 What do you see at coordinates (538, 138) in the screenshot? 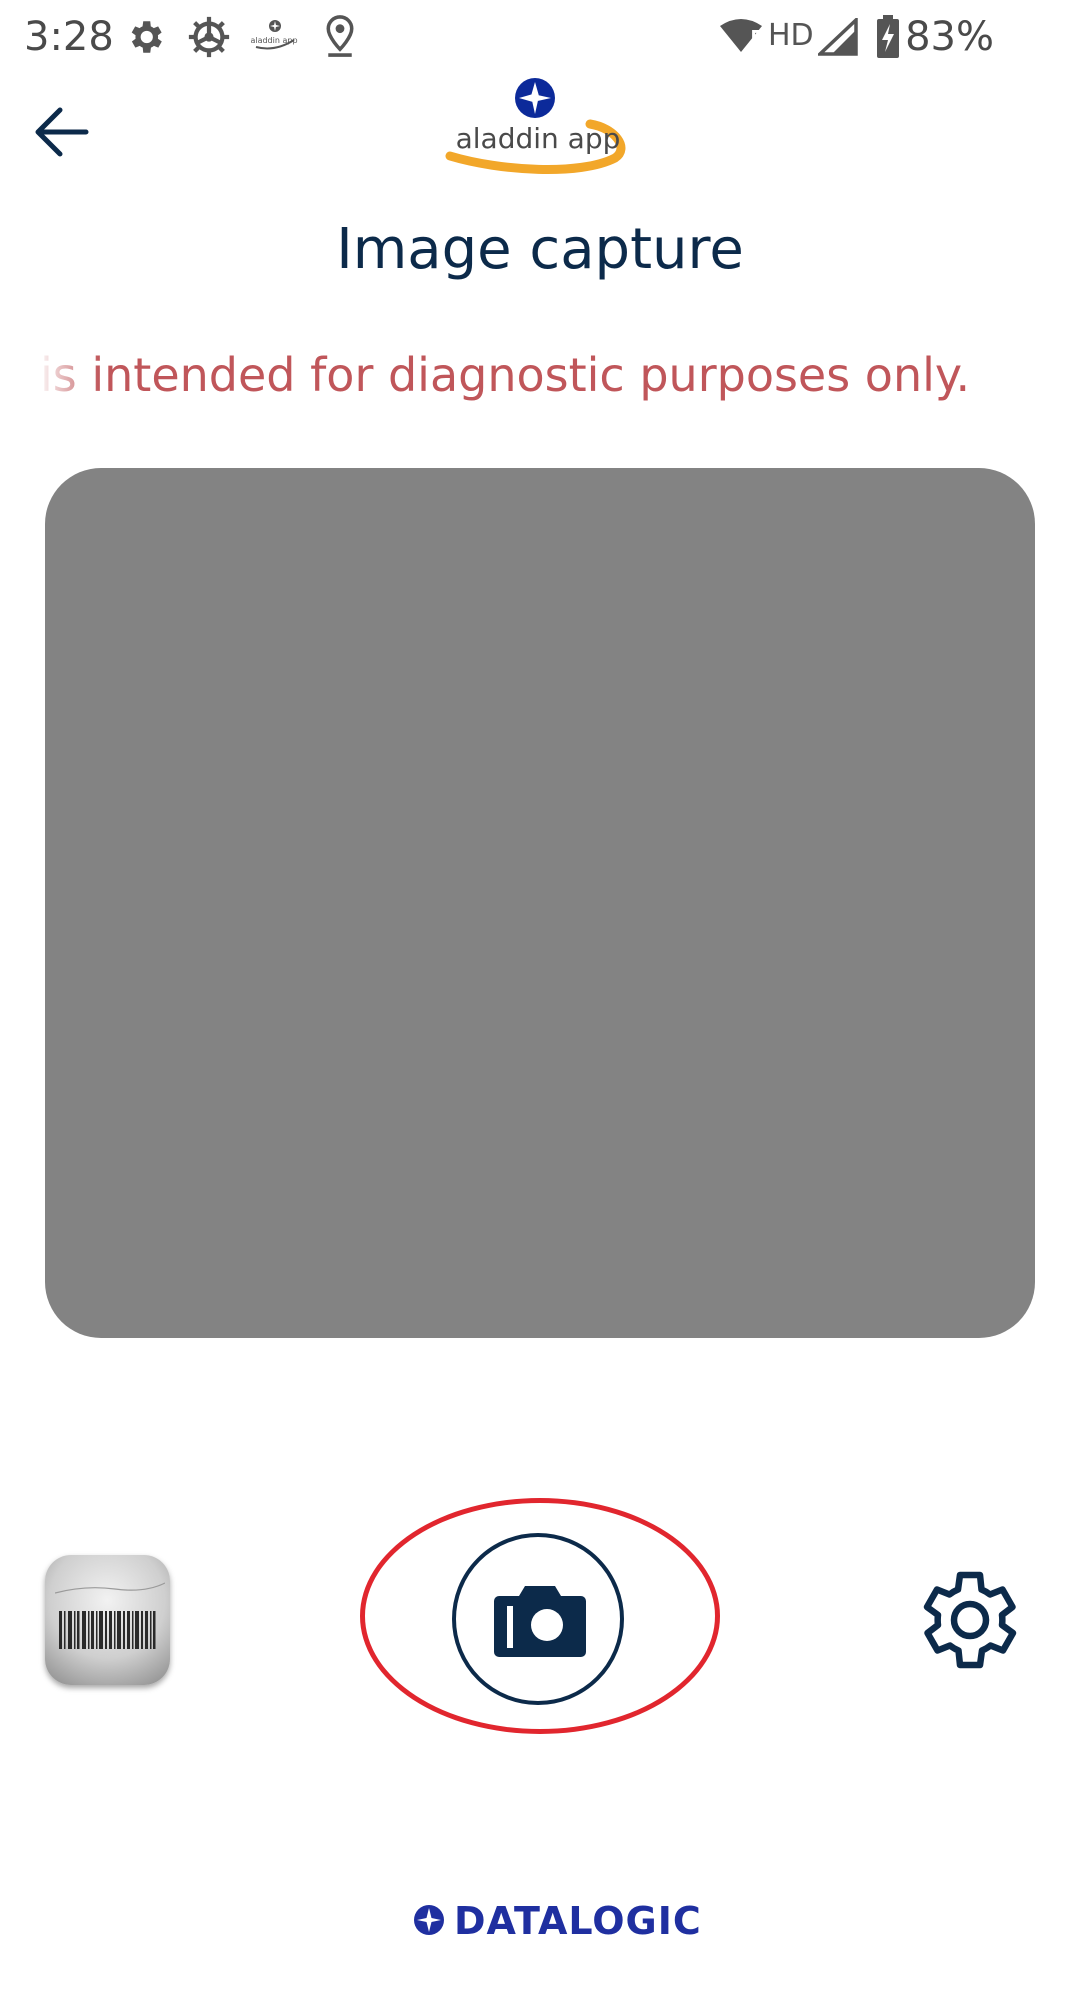
I see `logo-text: aladdin app` at bounding box center [538, 138].